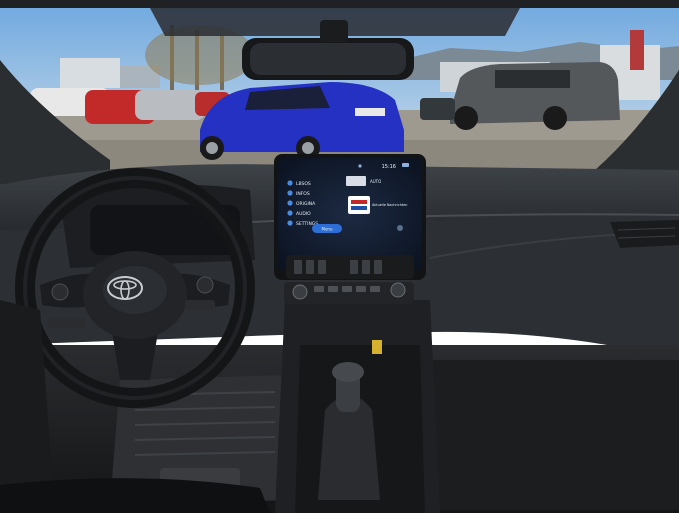 The image size is (679, 513). What do you see at coordinates (400, 228) in the screenshot?
I see `settings-dot-icon` at bounding box center [400, 228].